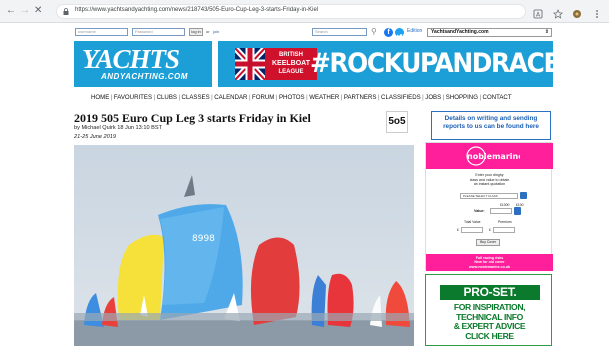 The height and width of the screenshot is (346, 609). What do you see at coordinates (472, 222) in the screenshot?
I see `total-value-label: Total Value` at bounding box center [472, 222].